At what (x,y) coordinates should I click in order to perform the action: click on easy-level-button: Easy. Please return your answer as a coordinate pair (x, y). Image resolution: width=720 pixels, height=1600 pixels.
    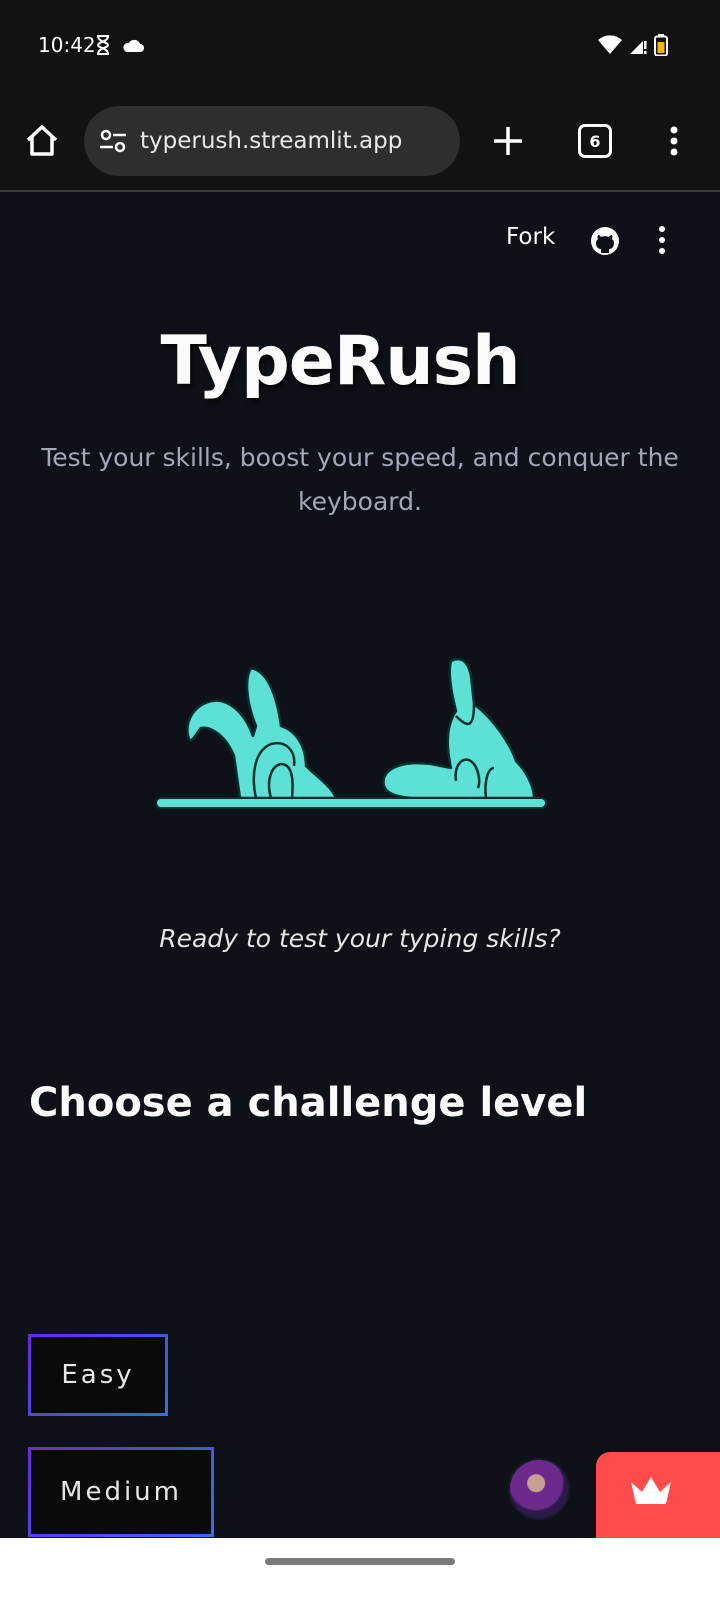
    Looking at the image, I should click on (98, 1375).